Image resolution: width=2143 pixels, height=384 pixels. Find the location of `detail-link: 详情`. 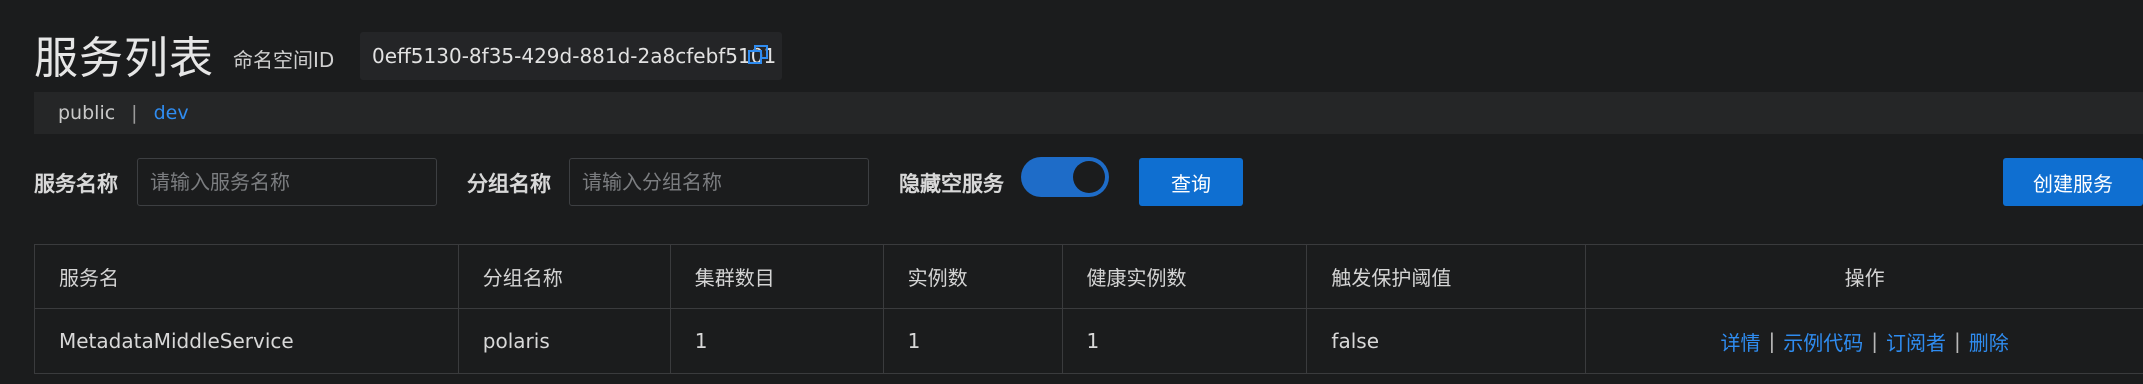

detail-link: 详情 is located at coordinates (1741, 341).